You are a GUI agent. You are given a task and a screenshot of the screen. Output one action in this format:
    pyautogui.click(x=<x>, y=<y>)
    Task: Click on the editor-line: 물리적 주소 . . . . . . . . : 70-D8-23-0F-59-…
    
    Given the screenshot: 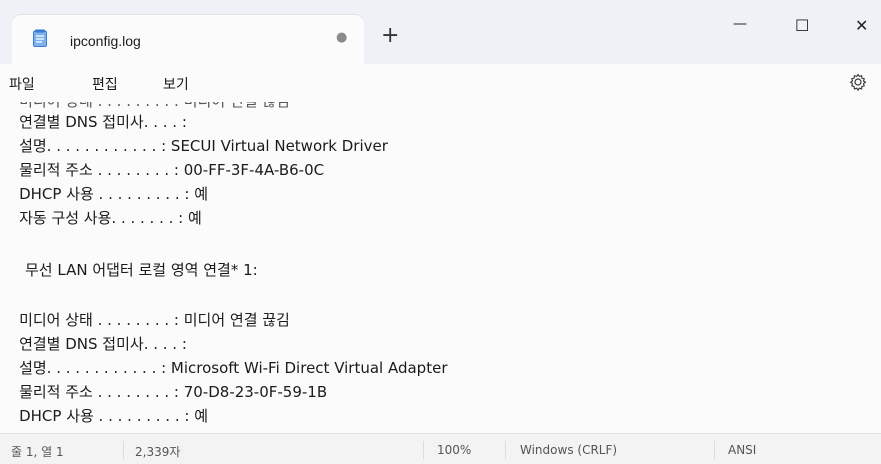 What is the action you would take?
    pyautogui.click(x=164, y=392)
    